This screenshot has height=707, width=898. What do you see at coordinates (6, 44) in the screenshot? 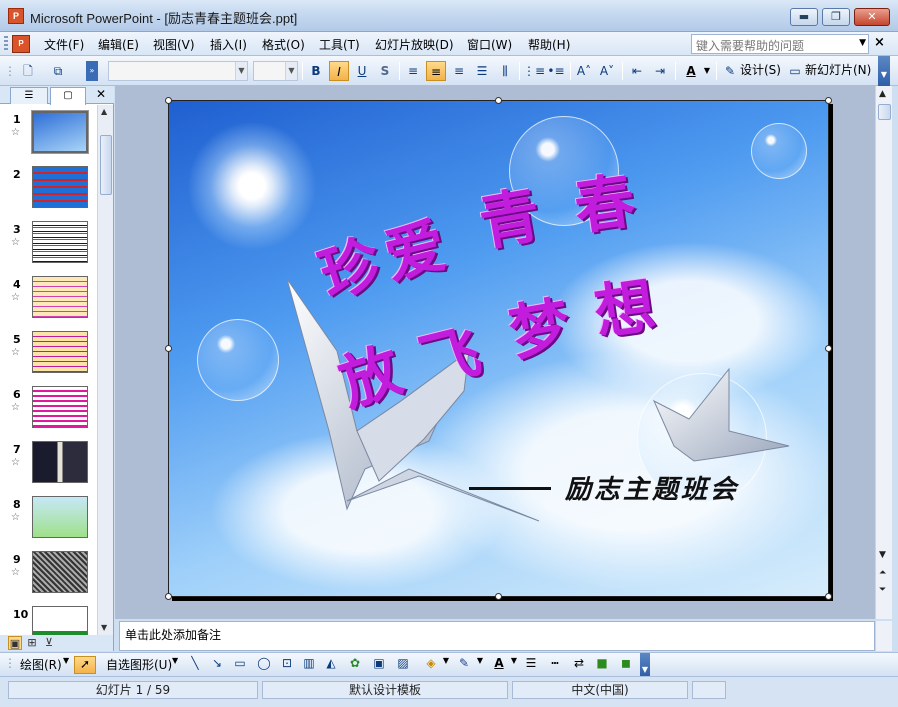
I see `toolbar-grip` at bounding box center [6, 44].